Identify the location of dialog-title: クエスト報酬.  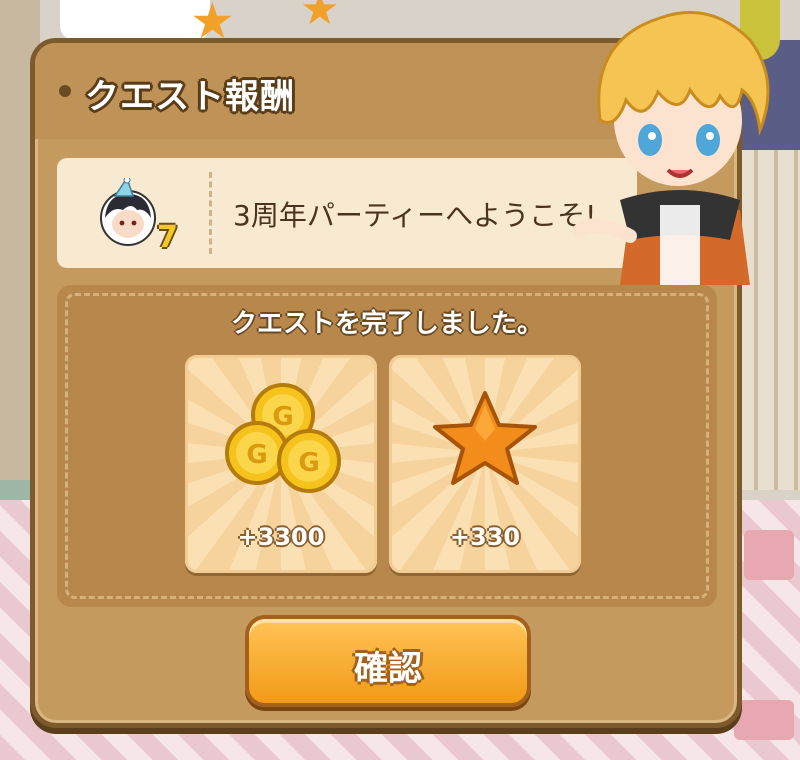
(190, 97).